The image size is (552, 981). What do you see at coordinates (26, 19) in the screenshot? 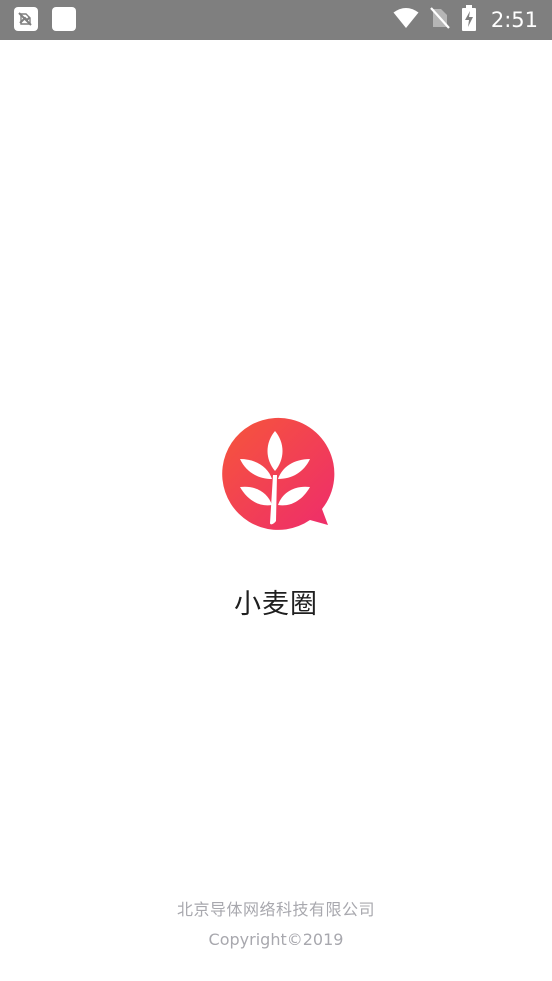
I see `no-sim-notification-icon` at bounding box center [26, 19].